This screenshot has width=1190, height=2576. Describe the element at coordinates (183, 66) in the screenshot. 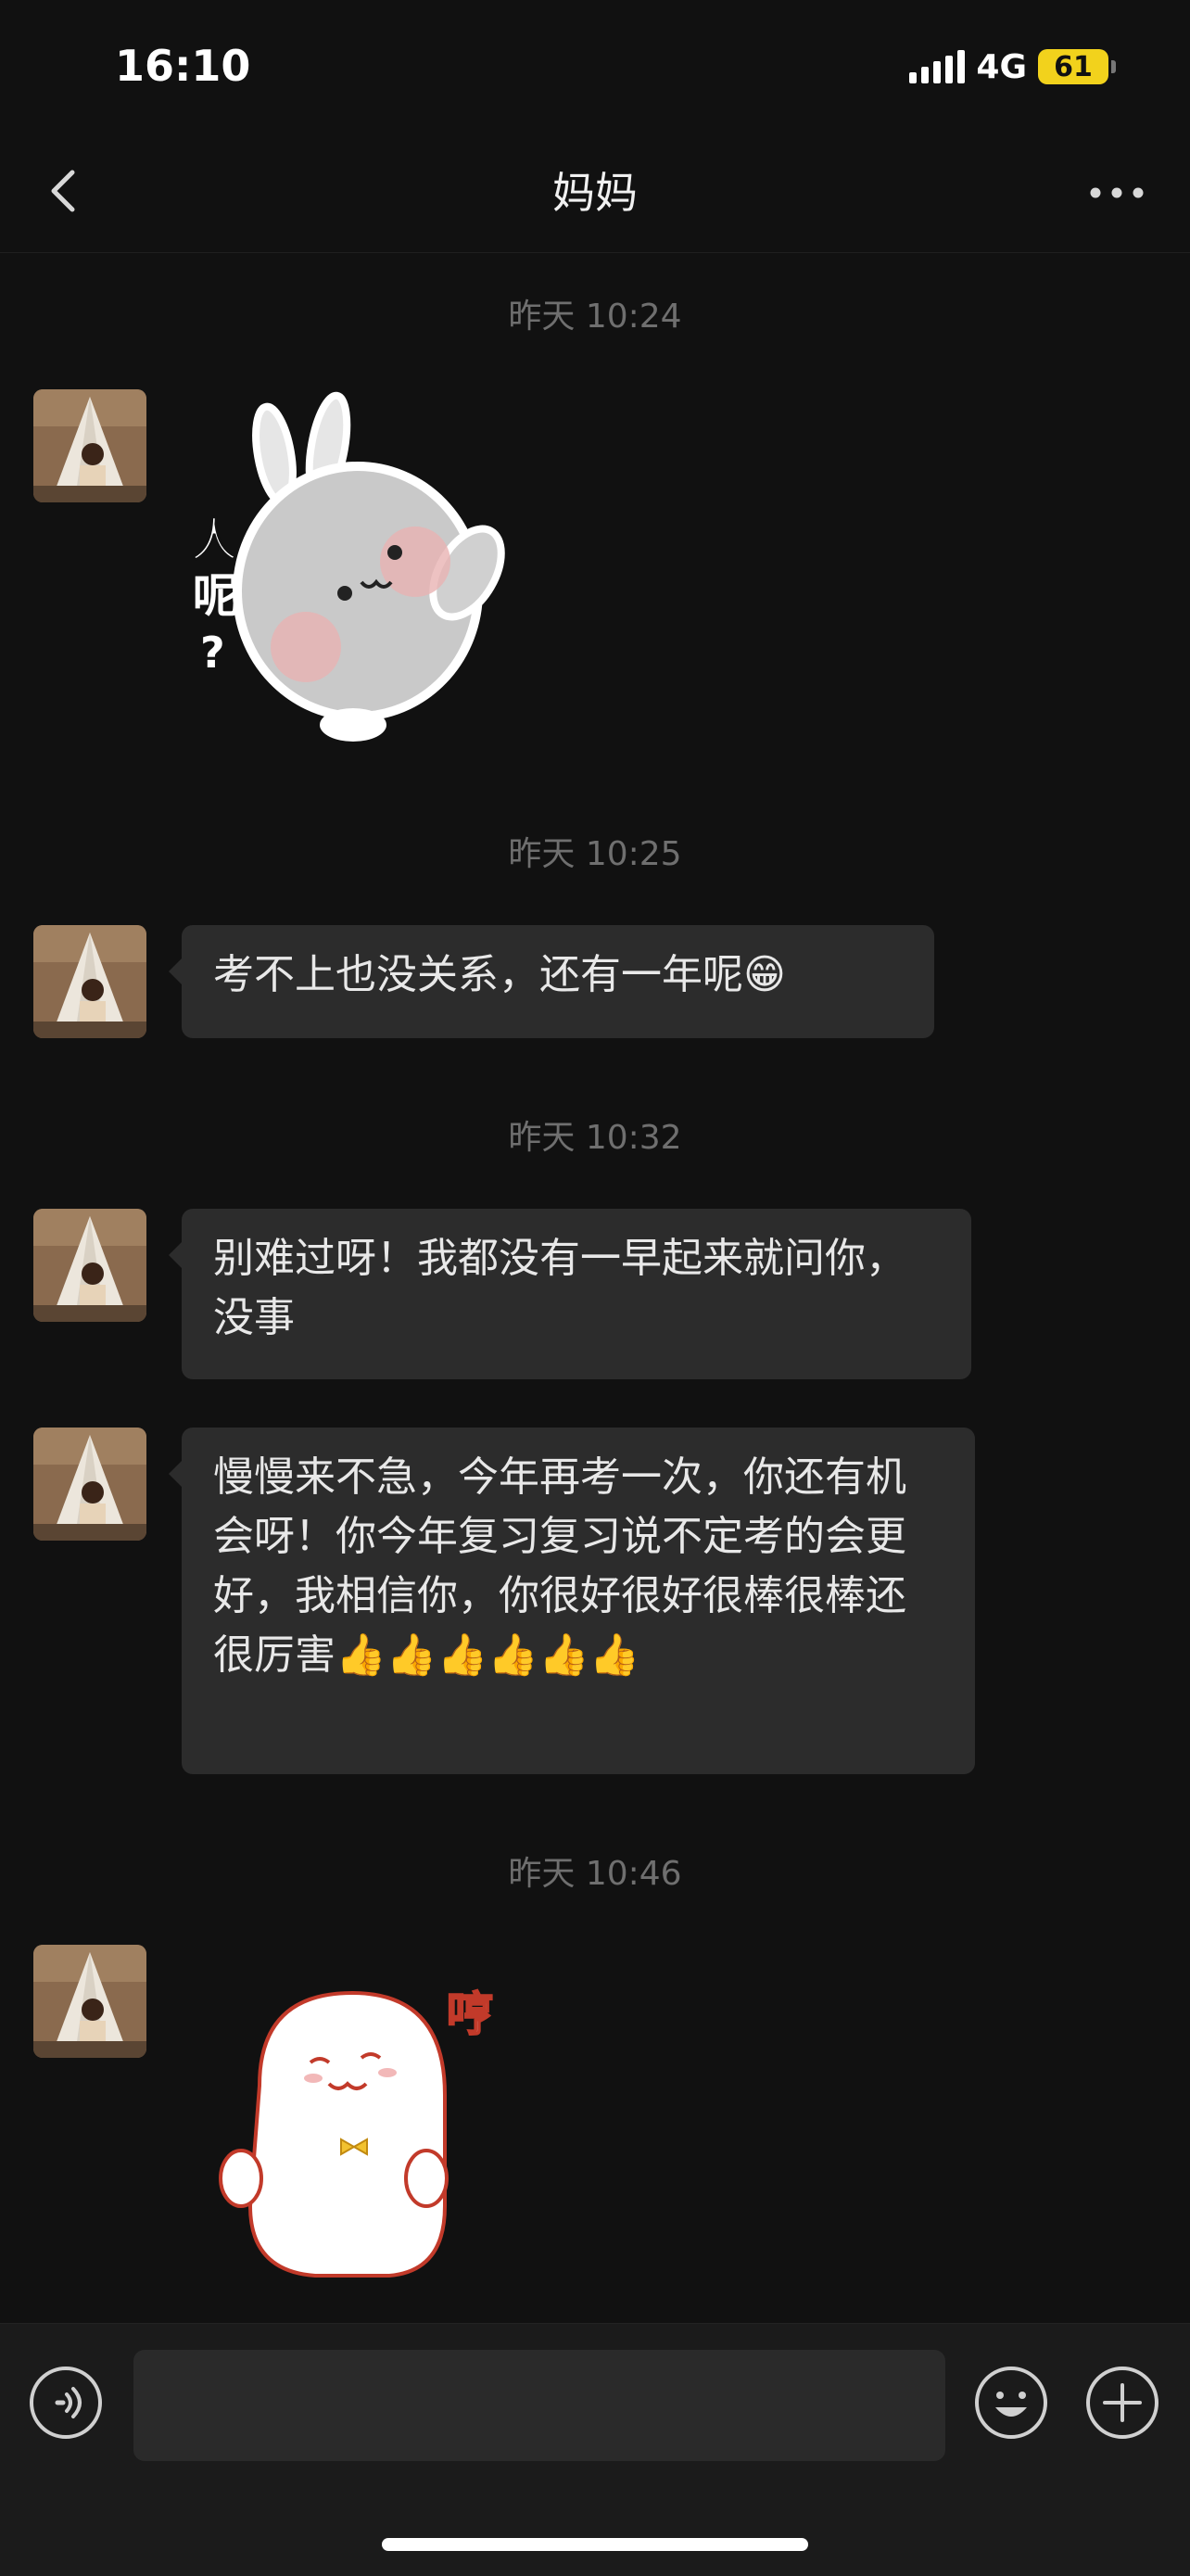

I see `status-time: 16:10` at that location.